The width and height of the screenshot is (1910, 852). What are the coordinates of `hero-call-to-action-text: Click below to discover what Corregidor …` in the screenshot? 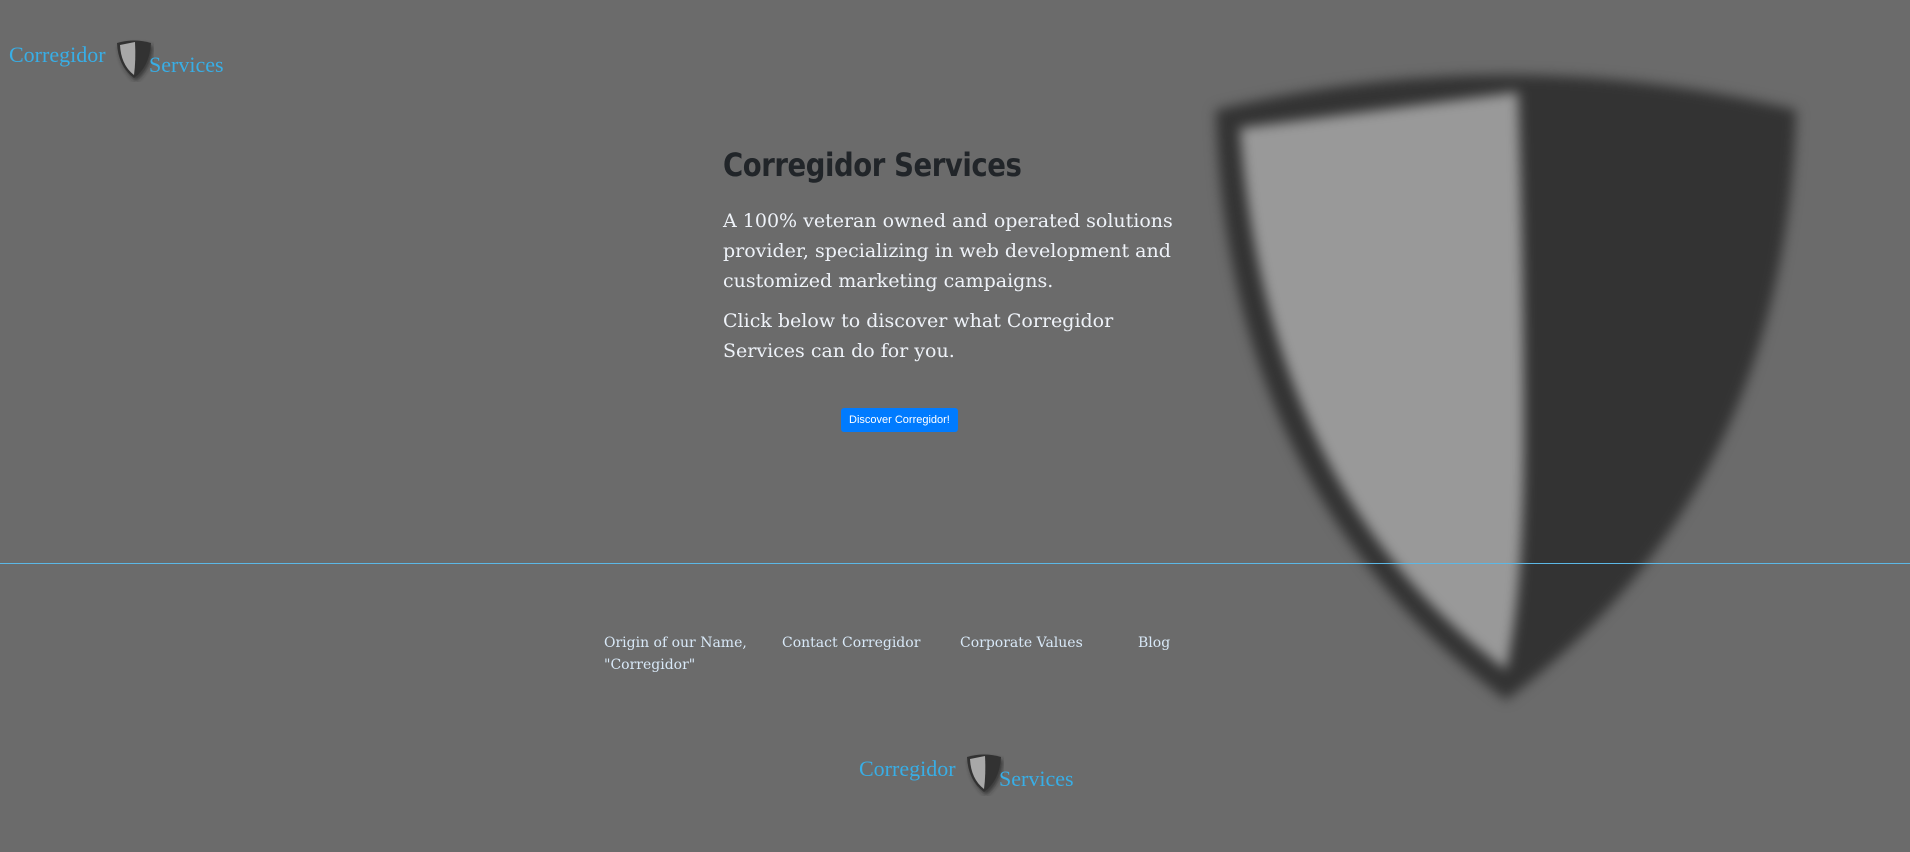 It's located at (918, 336).